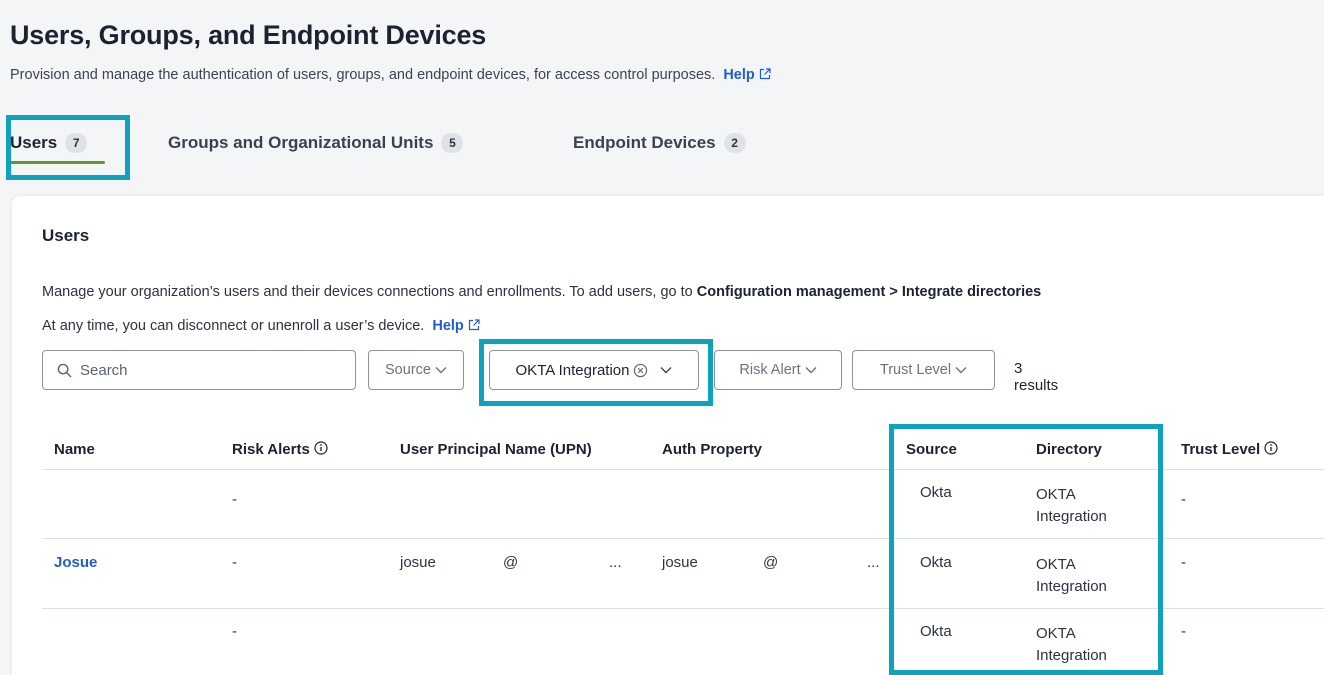 Image resolution: width=1324 pixels, height=675 pixels. Describe the element at coordinates (1221, 449) in the screenshot. I see `column-header-trust-level-label: Trust Level` at that location.